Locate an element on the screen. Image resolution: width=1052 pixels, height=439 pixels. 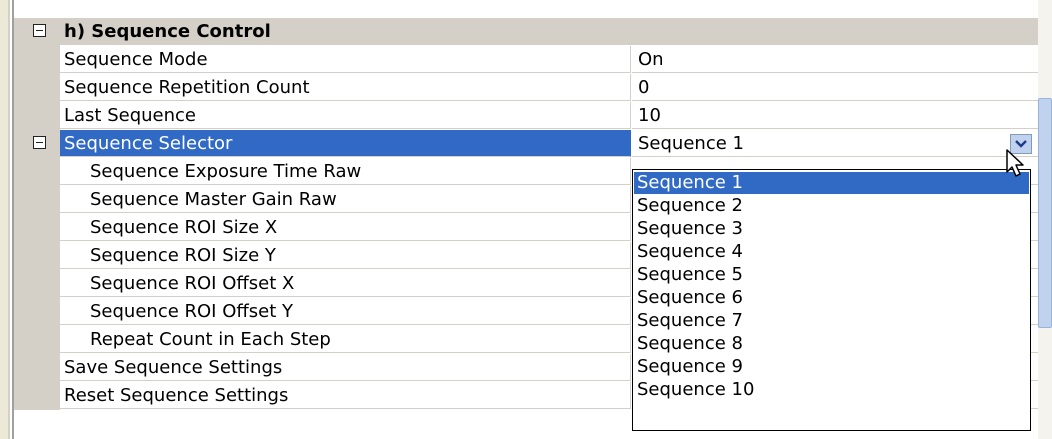
property-name: Sequence ROI Offset X is located at coordinates (345, 283).